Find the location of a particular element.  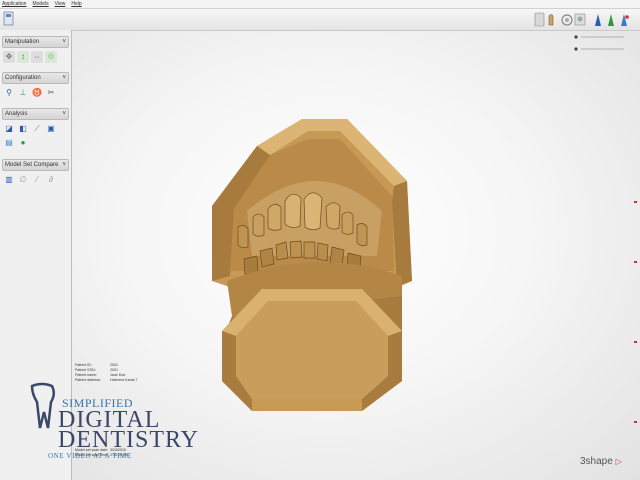

cross-section-icon: ◧ is located at coordinates (23, 129).